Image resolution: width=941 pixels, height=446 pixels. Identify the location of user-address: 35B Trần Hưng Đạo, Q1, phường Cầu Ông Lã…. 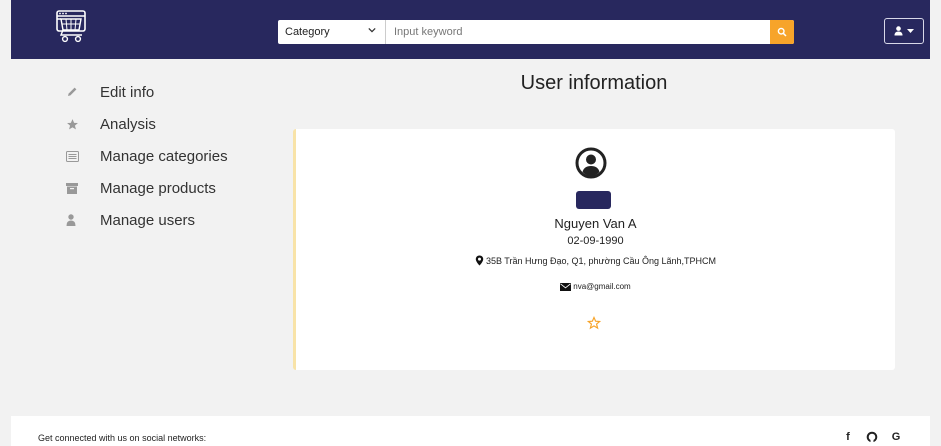
(601, 260).